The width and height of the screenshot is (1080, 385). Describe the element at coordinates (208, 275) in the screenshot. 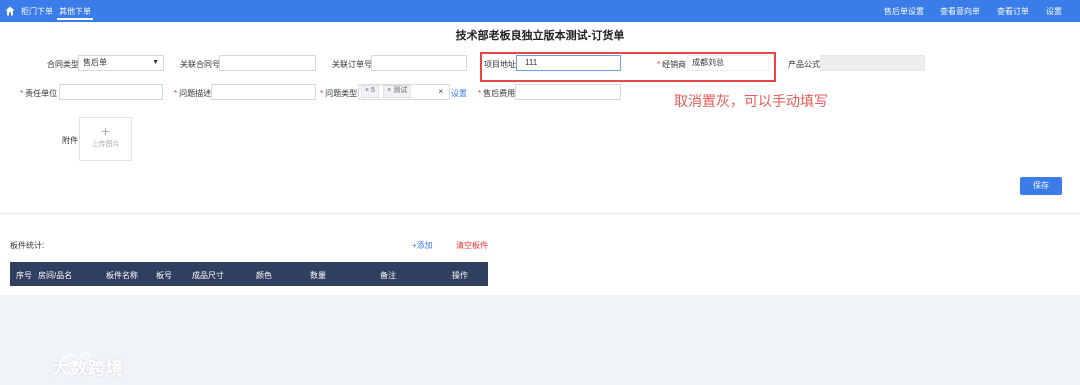

I see `column-header: 成品尺寸` at that location.